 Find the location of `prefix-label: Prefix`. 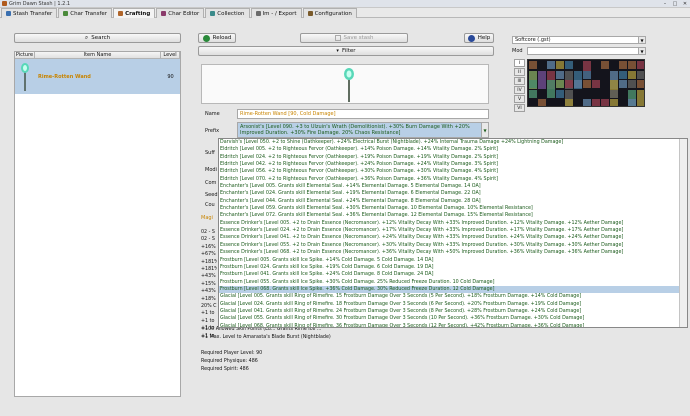

prefix-label: Prefix is located at coordinates (212, 131).